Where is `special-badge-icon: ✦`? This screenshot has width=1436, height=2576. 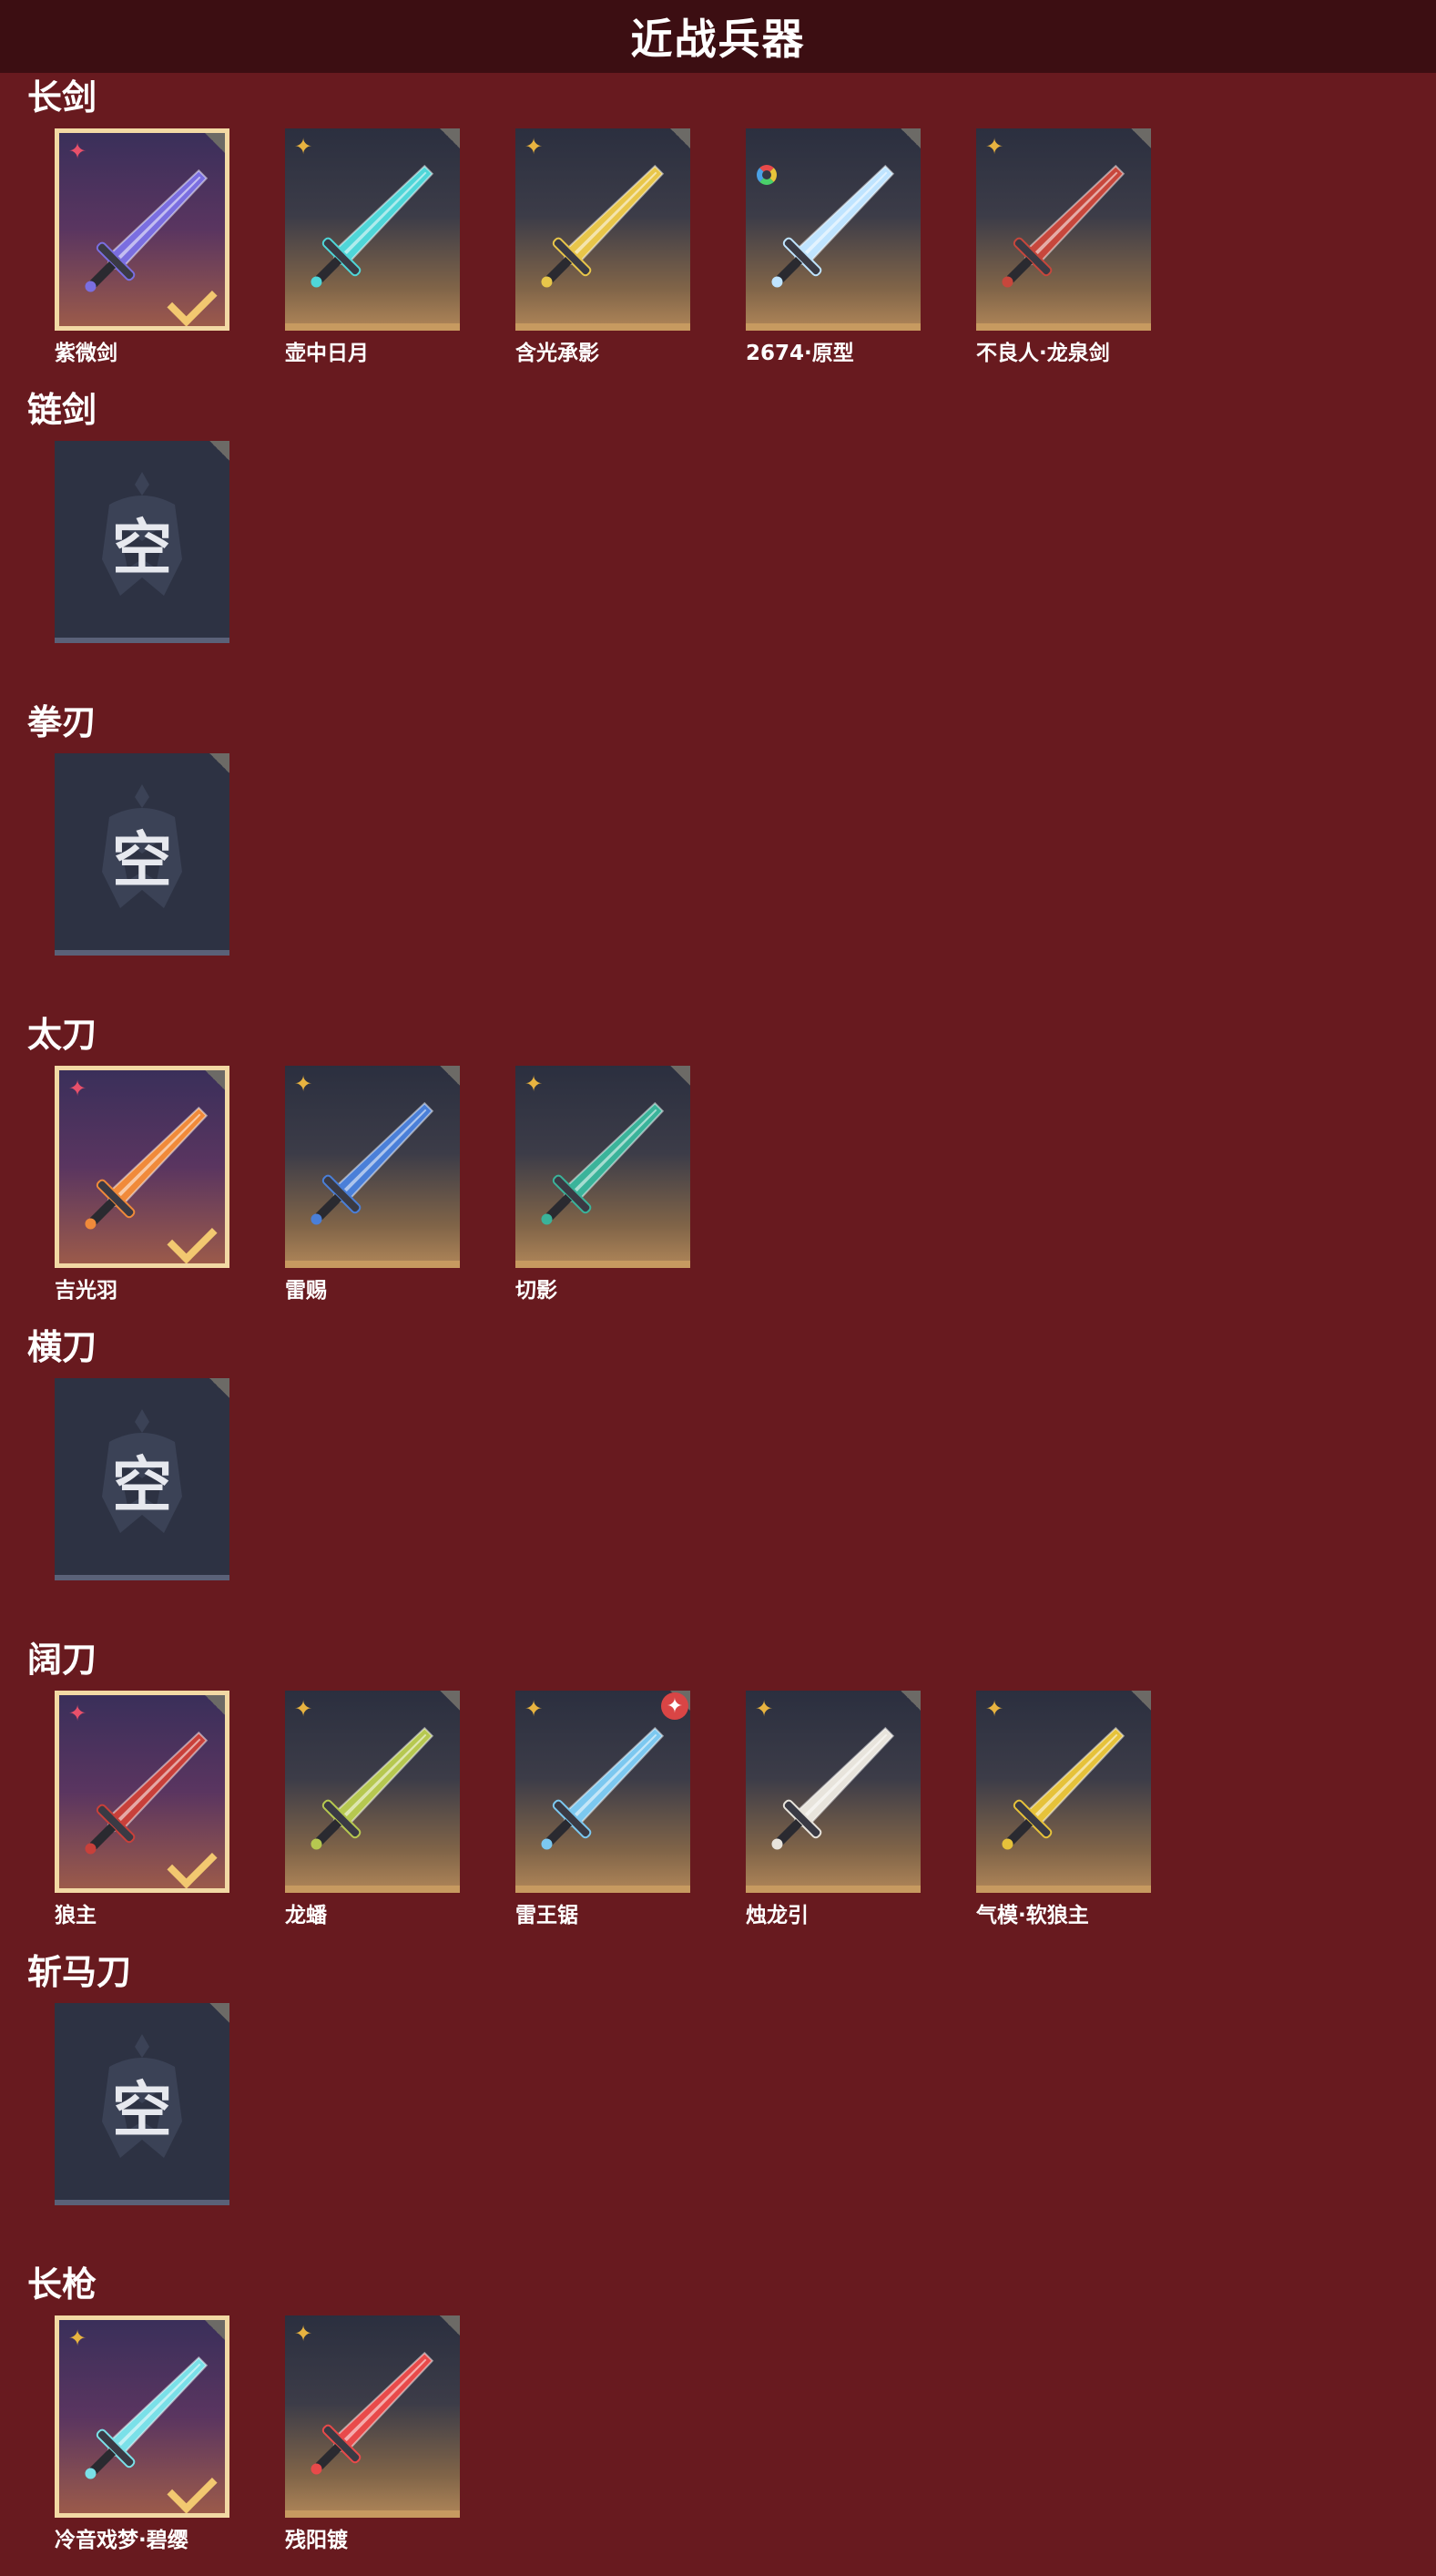
special-badge-icon: ✦ is located at coordinates (674, 1706).